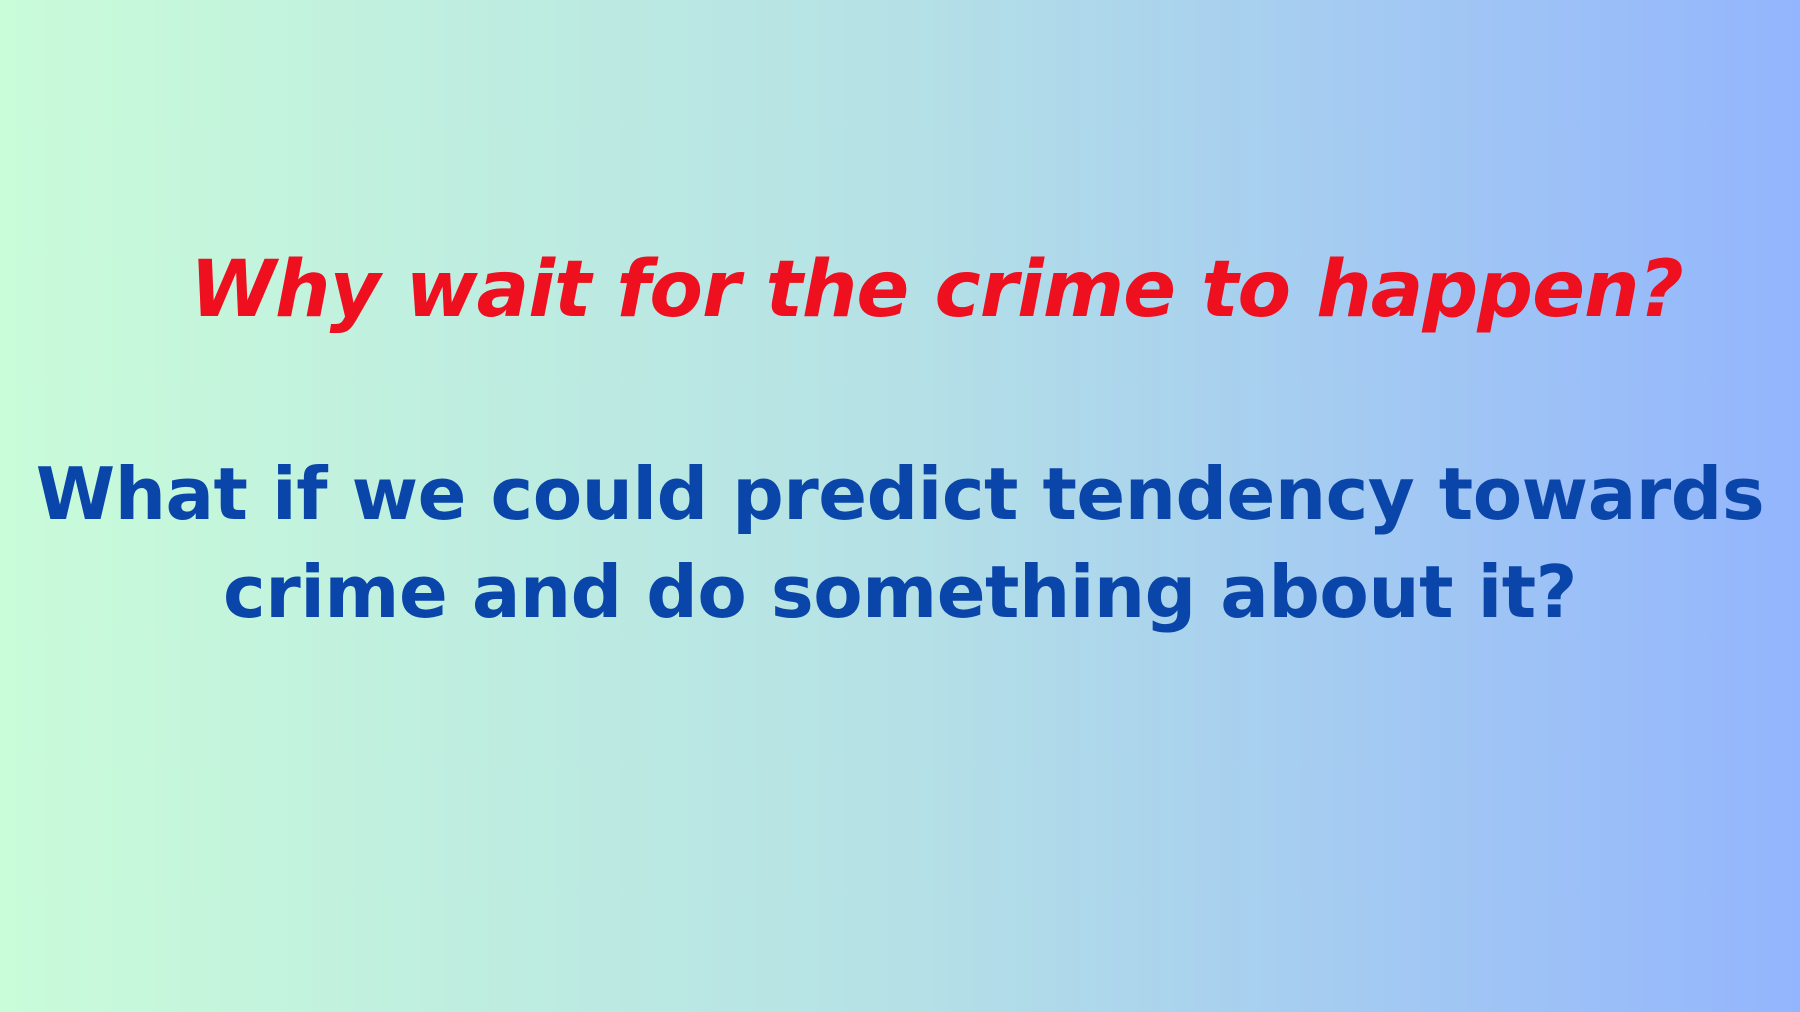  Describe the element at coordinates (900, 592) in the screenshot. I see `question-line-2: crime and do something about it?` at that location.